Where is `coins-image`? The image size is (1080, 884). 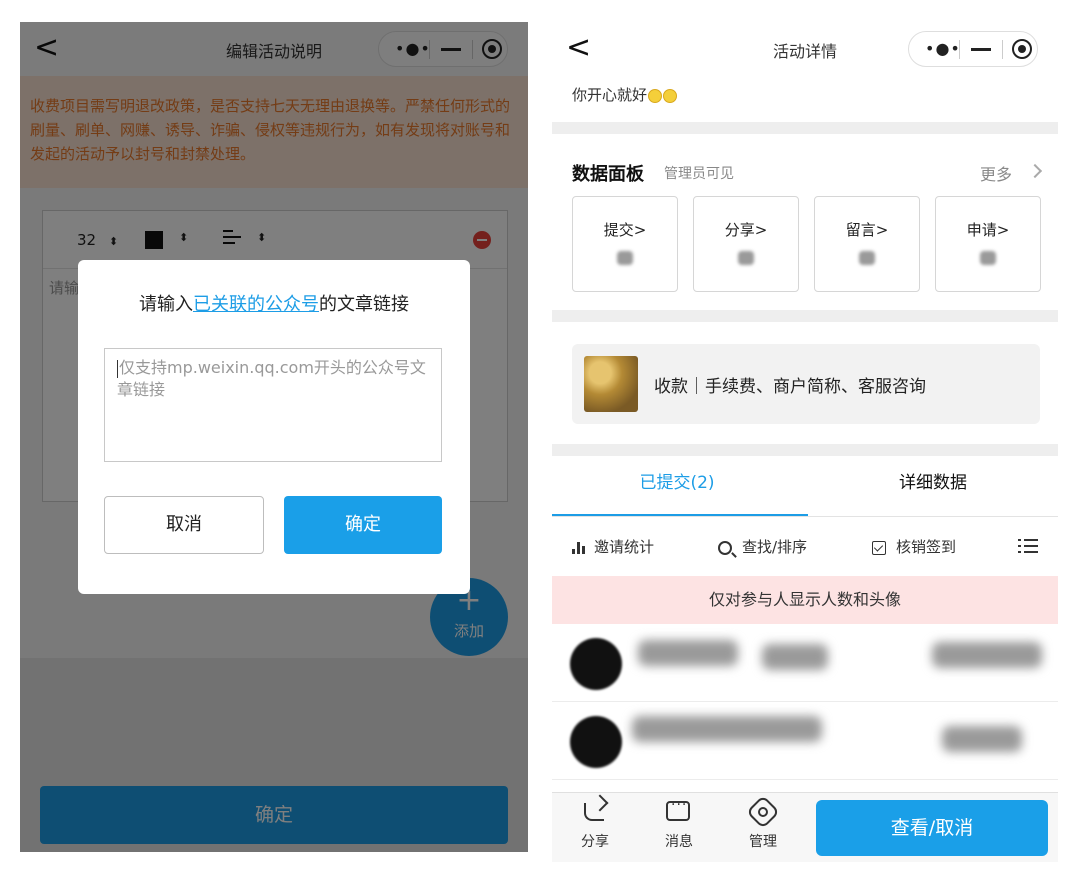 coins-image is located at coordinates (611, 384).